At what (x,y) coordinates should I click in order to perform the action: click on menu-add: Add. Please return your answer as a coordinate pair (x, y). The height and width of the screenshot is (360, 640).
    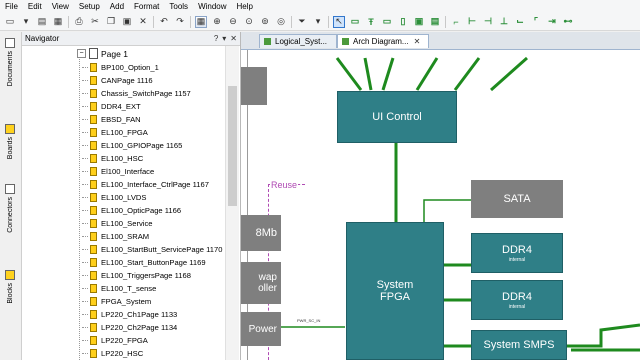
    Looking at the image, I should click on (117, 6).